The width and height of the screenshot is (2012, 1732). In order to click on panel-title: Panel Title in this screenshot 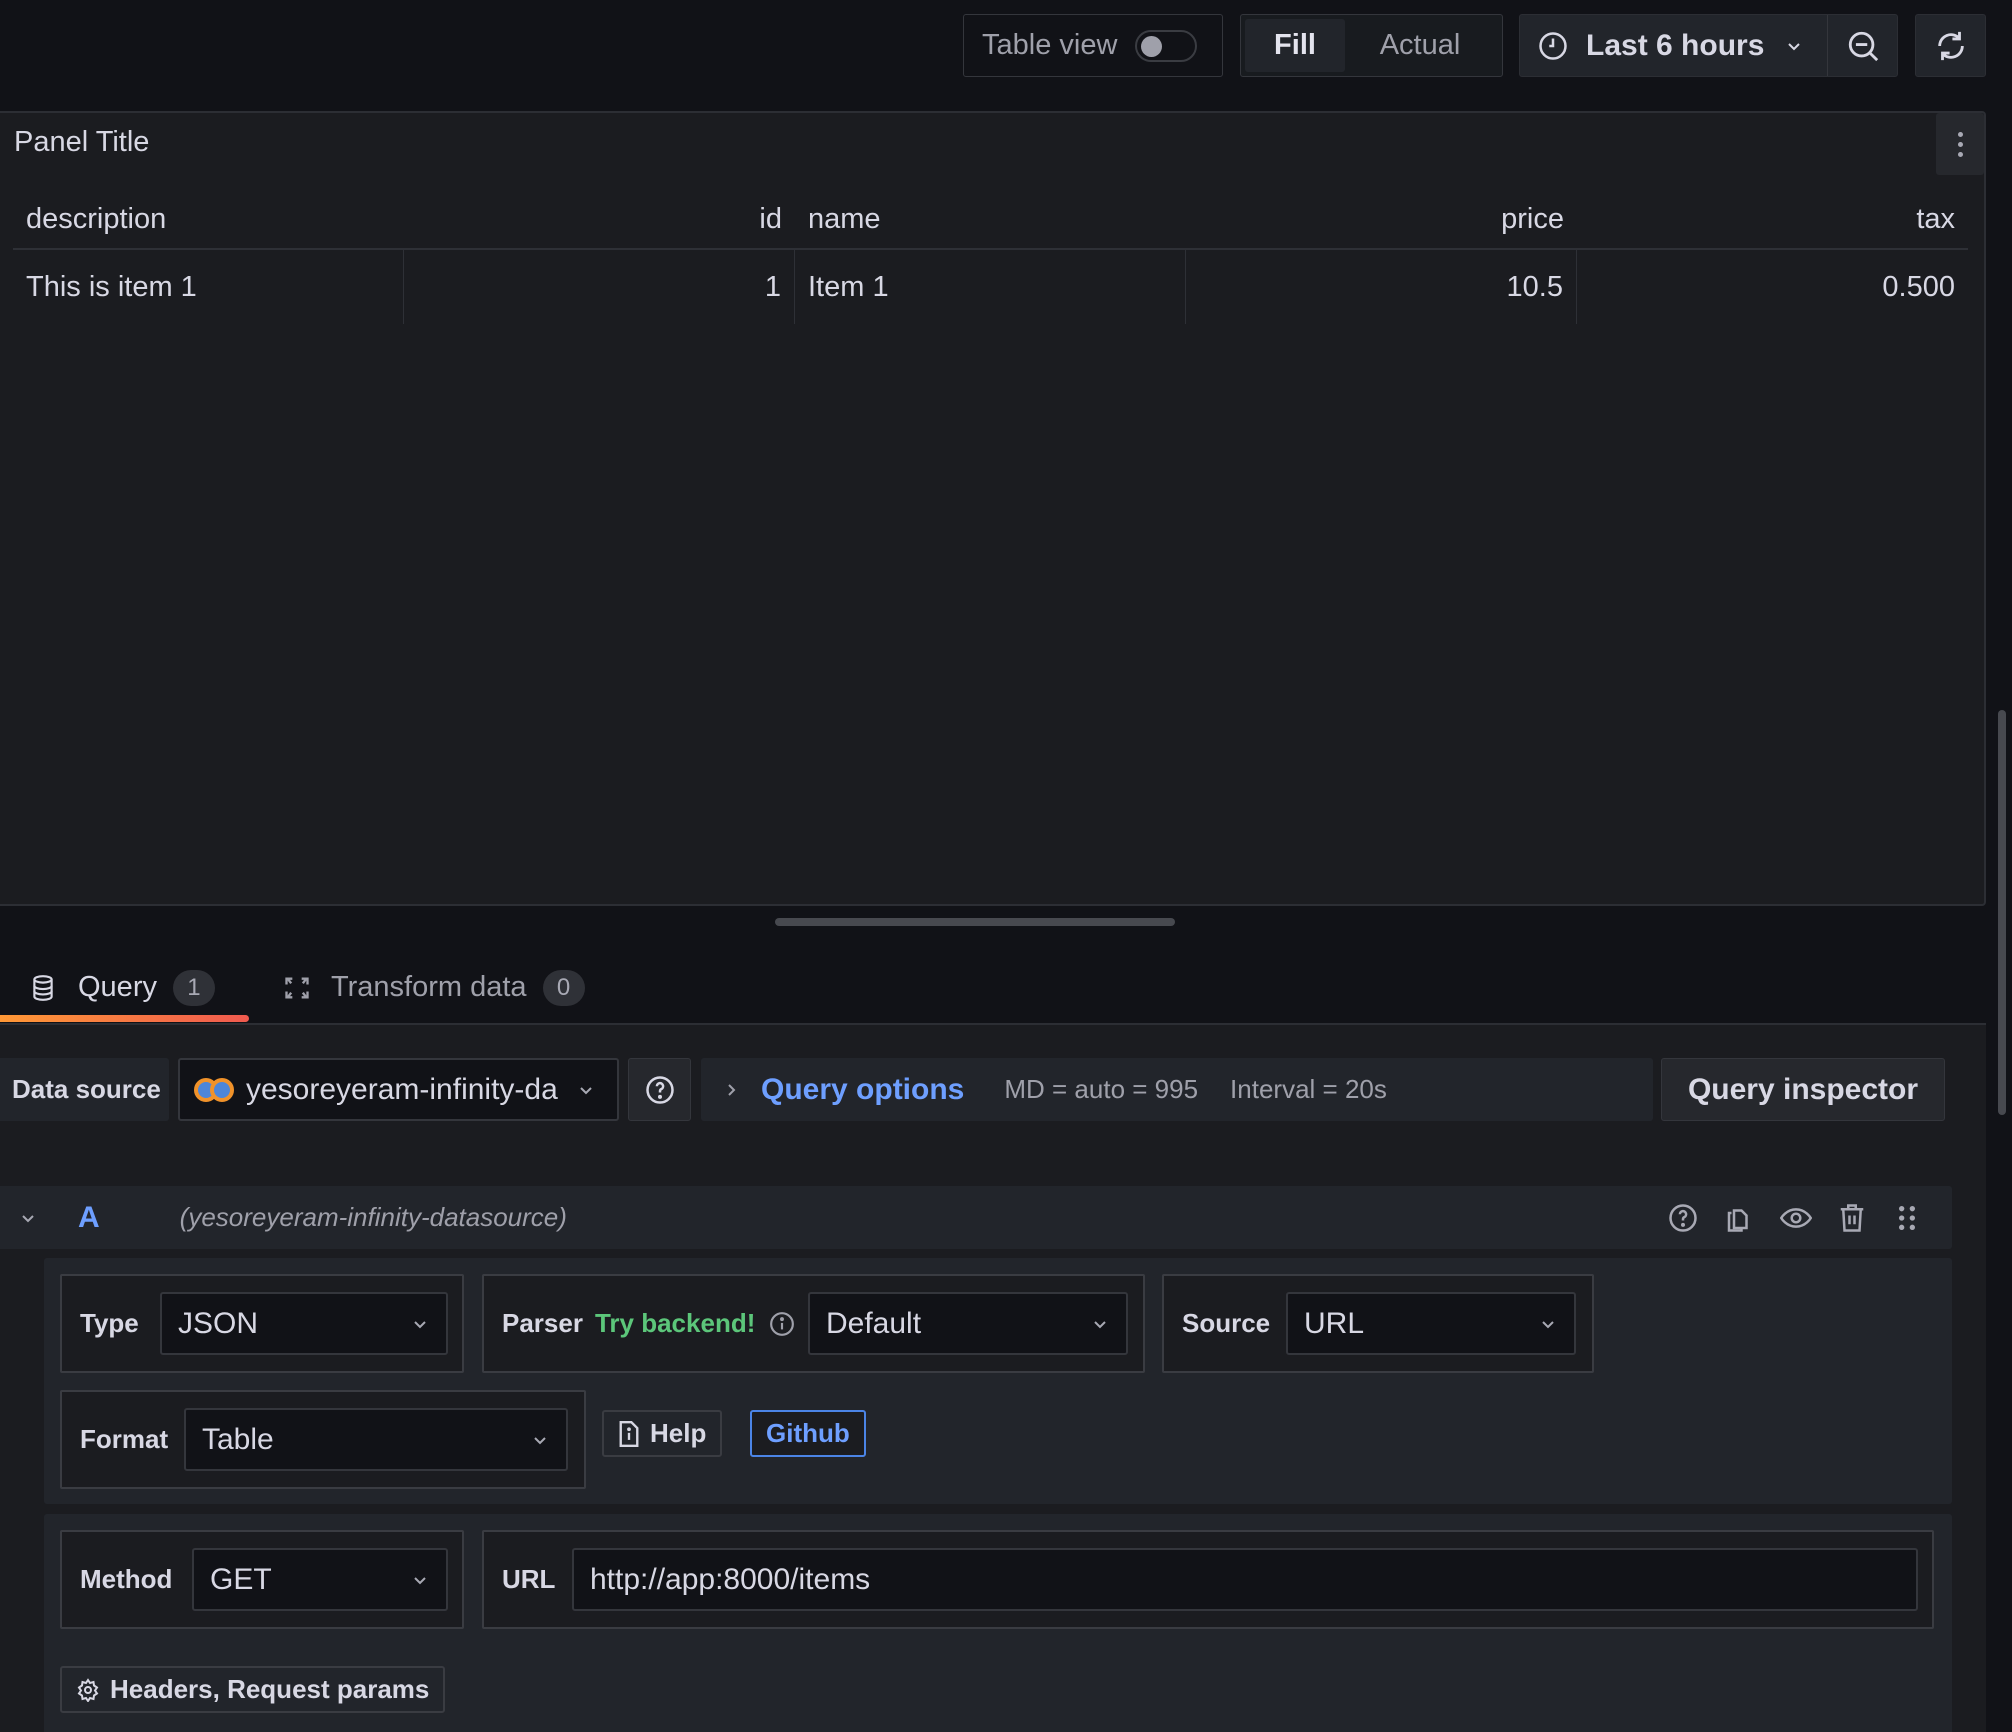, I will do `click(82, 142)`.